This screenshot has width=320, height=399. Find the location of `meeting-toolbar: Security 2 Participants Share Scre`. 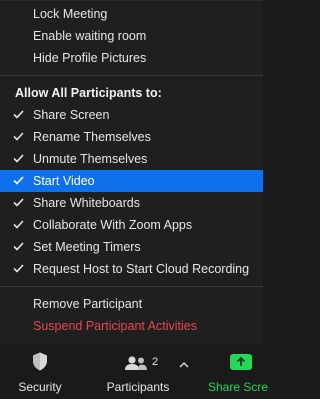

meeting-toolbar: Security 2 Participants Share Scre is located at coordinates (134, 371).